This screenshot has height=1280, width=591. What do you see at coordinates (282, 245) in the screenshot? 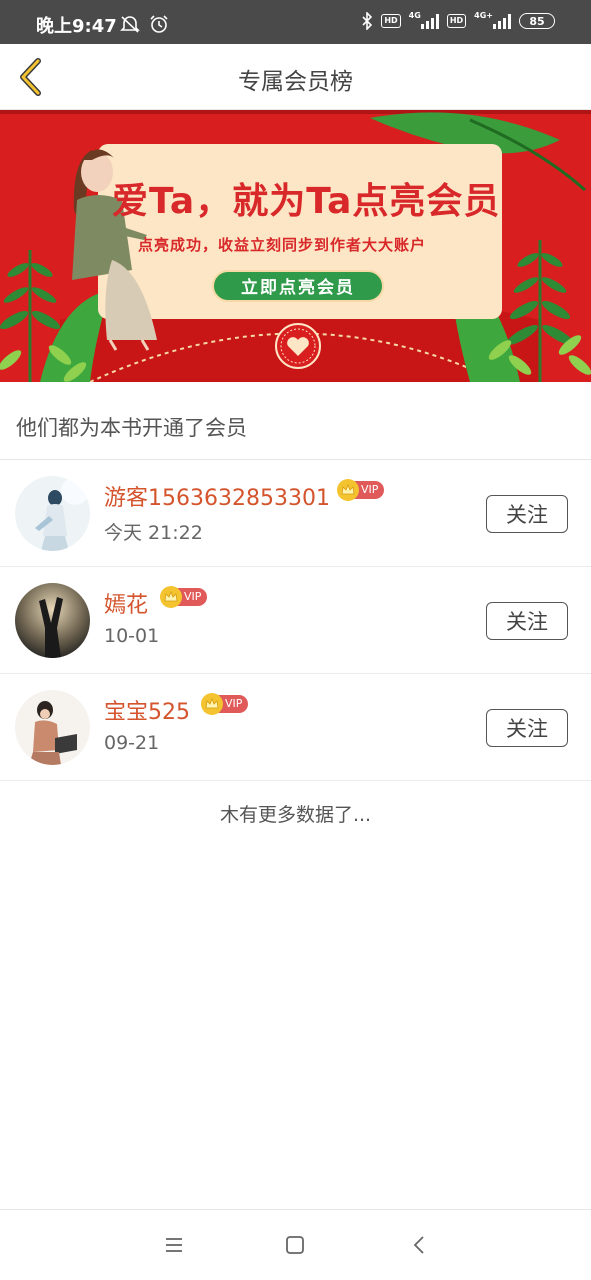
I see `banner-subline: 点亮成功，收益立刻同步到作者大大账户` at bounding box center [282, 245].